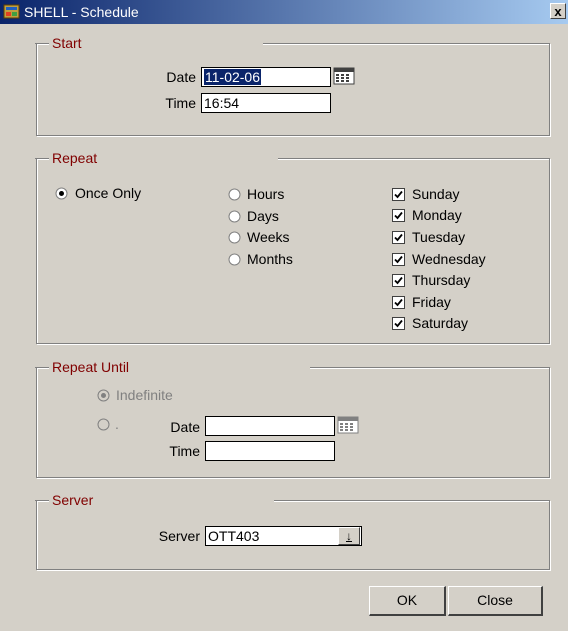 The height and width of the screenshot is (631, 568). I want to click on ok-button-label: OK, so click(407, 600).